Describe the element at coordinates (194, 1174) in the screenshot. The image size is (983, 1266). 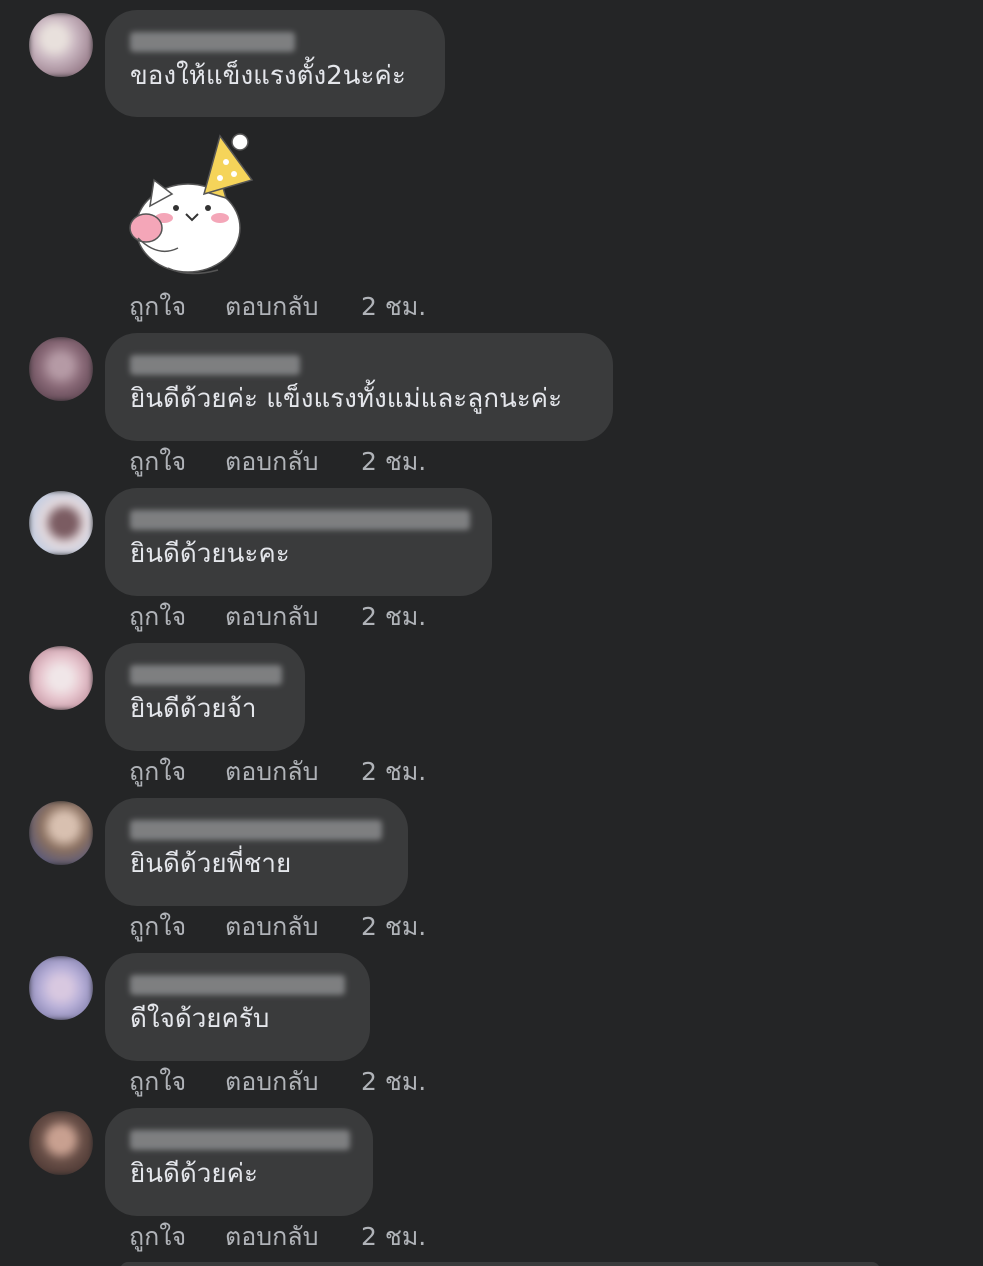
I see `comment-text: ยินดีด้วยค่ะ` at that location.